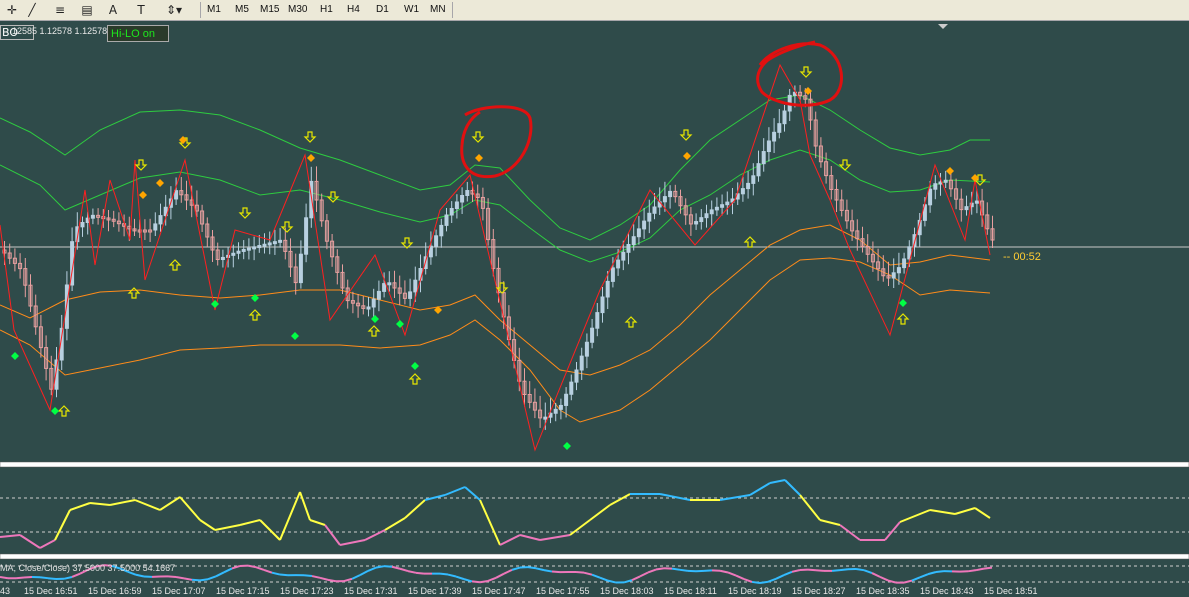  I want to click on time-axis-label: 15 Dec 17:31, so click(371, 591).